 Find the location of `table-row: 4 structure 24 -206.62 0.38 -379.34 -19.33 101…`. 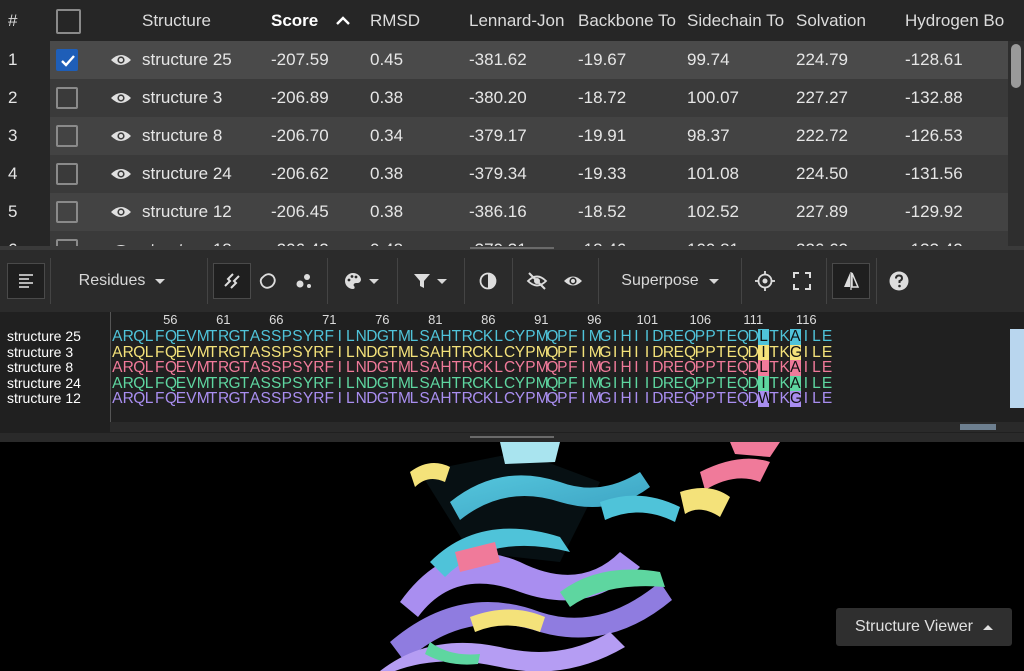

table-row: 4 structure 24 -206.62 0.38 -379.34 -19.33 101… is located at coordinates (504, 174).